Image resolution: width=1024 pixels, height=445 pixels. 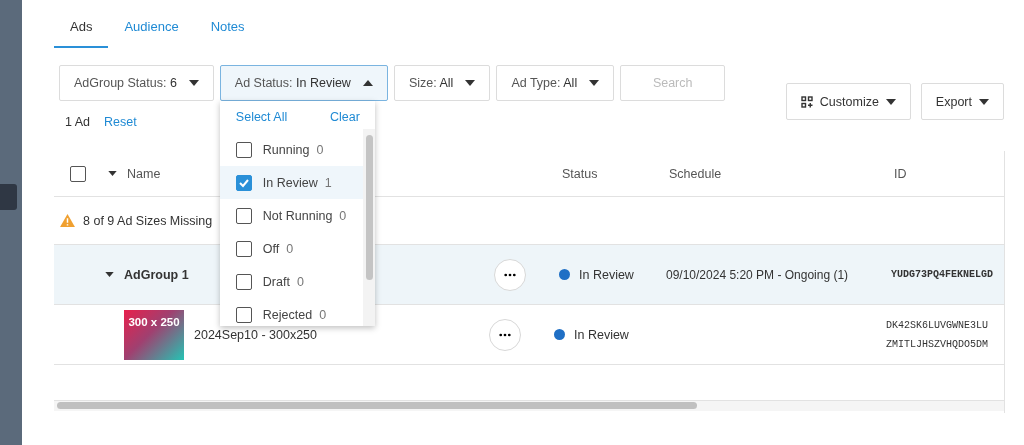 What do you see at coordinates (943, 274) in the screenshot?
I see `id-text: YUDG73PQ4FEKNELGD` at bounding box center [943, 274].